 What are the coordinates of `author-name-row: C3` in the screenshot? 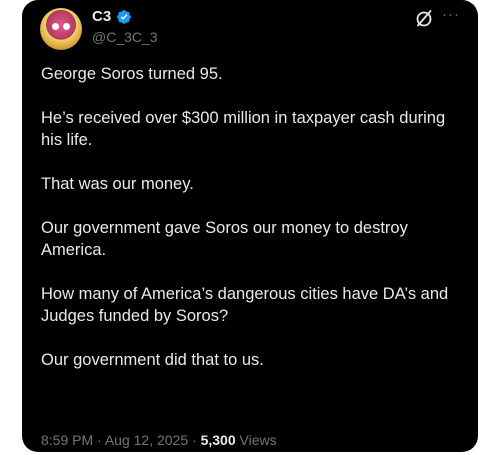 It's located at (112, 16).